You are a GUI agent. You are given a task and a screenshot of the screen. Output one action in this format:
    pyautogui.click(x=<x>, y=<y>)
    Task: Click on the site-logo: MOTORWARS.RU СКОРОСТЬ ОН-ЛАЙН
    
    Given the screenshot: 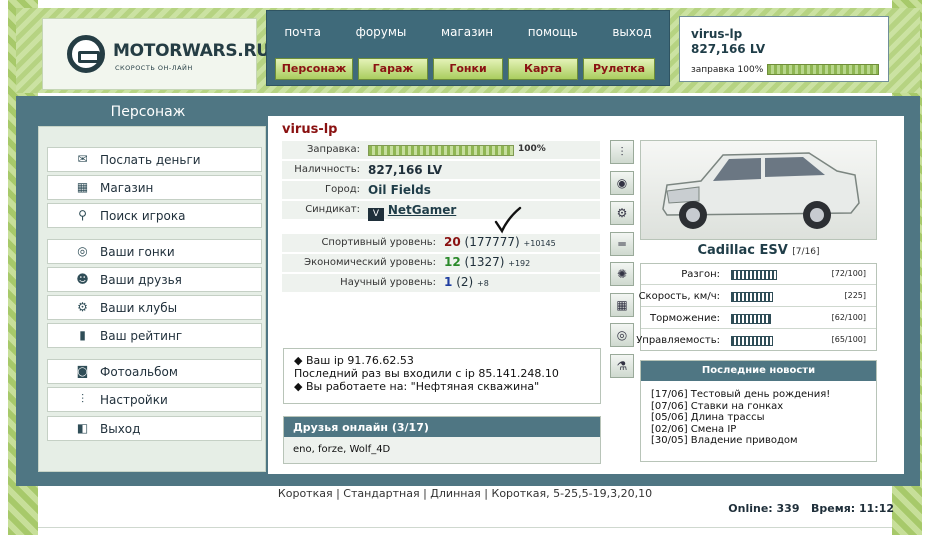 What is the action you would take?
    pyautogui.click(x=156, y=54)
    